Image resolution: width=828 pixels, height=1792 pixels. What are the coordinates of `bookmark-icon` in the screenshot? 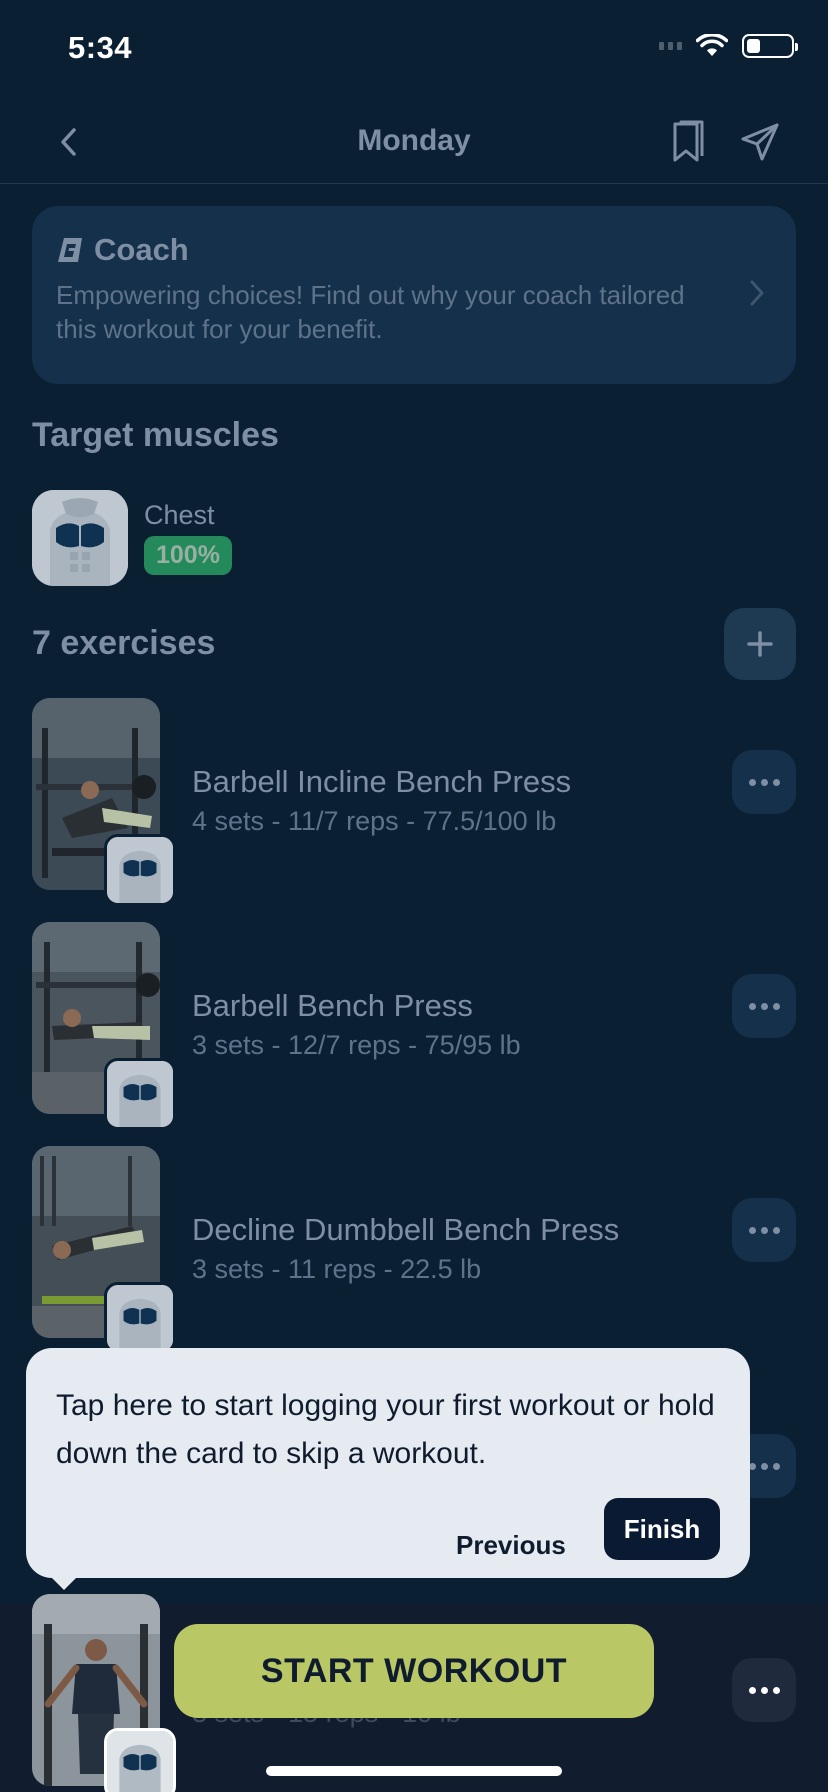 It's located at (688, 141).